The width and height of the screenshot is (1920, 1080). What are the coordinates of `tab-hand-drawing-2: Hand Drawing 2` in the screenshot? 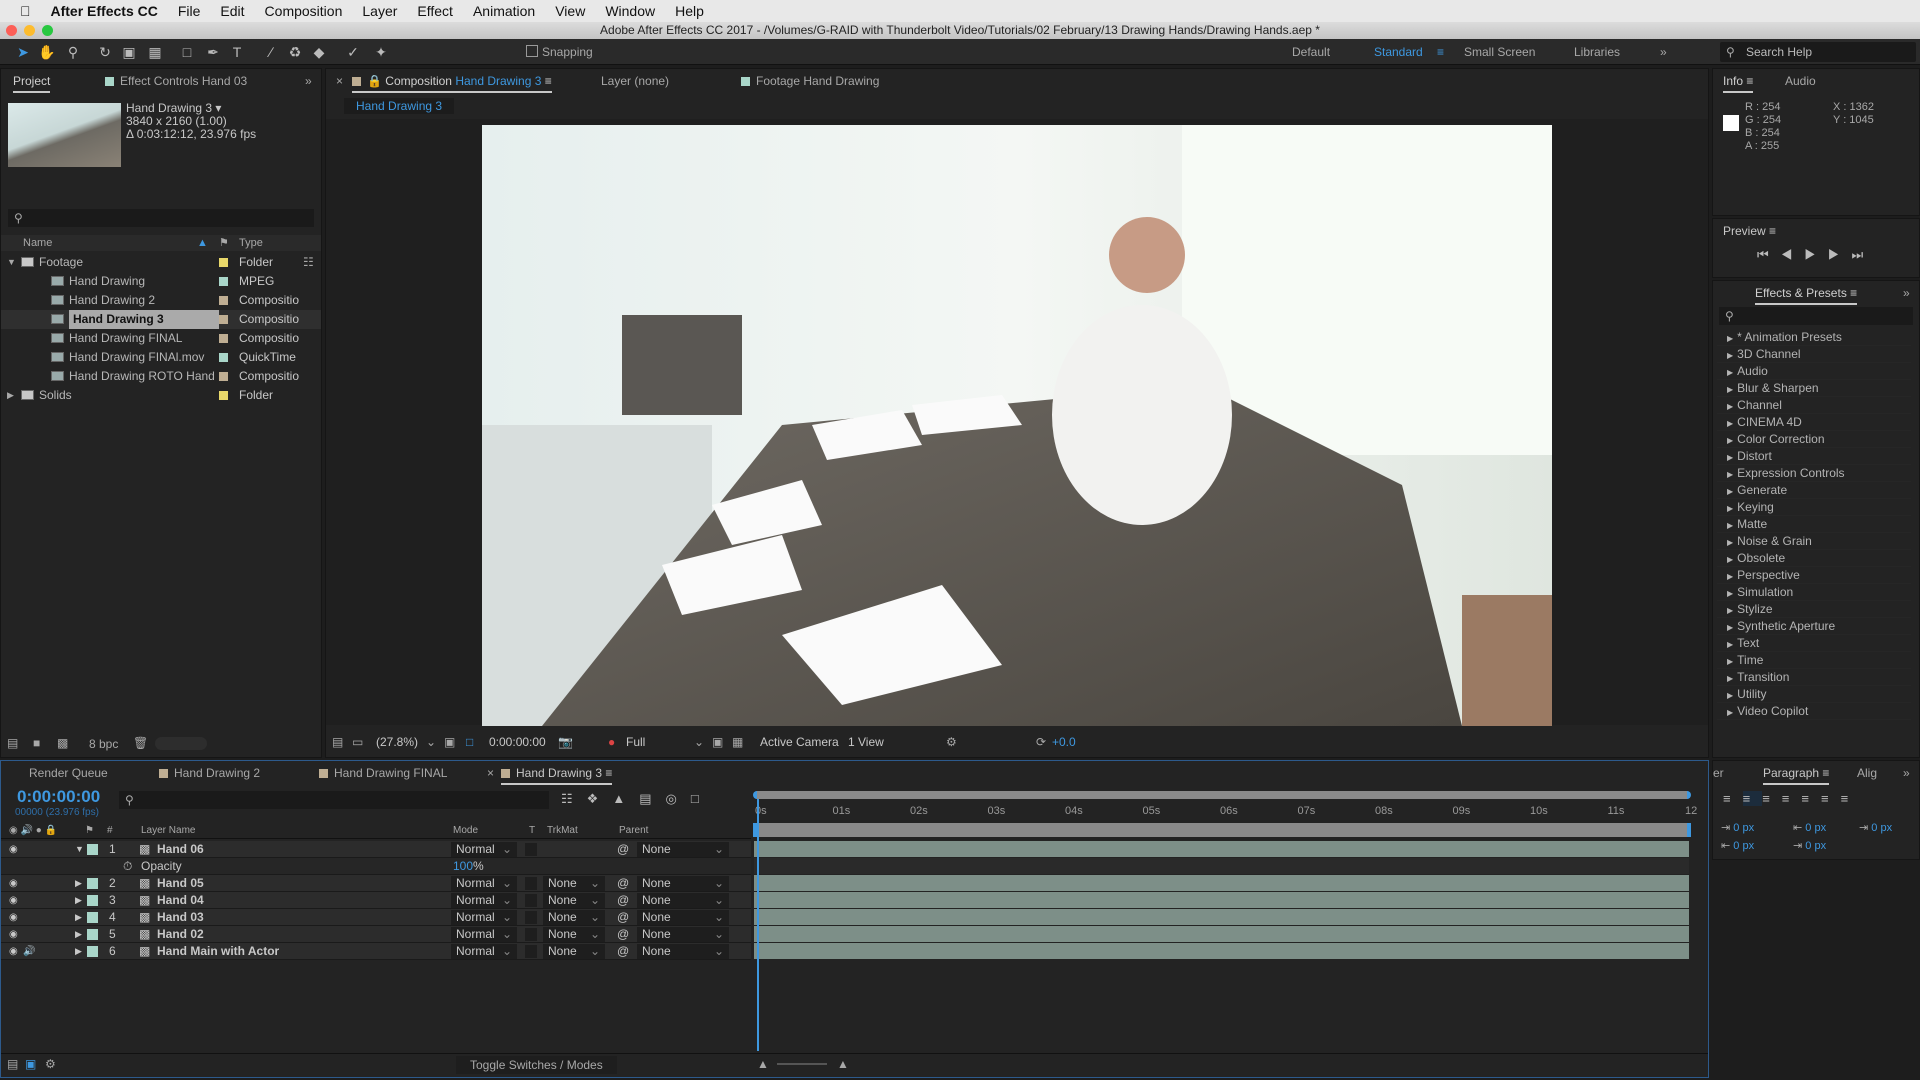 It's located at (209, 773).